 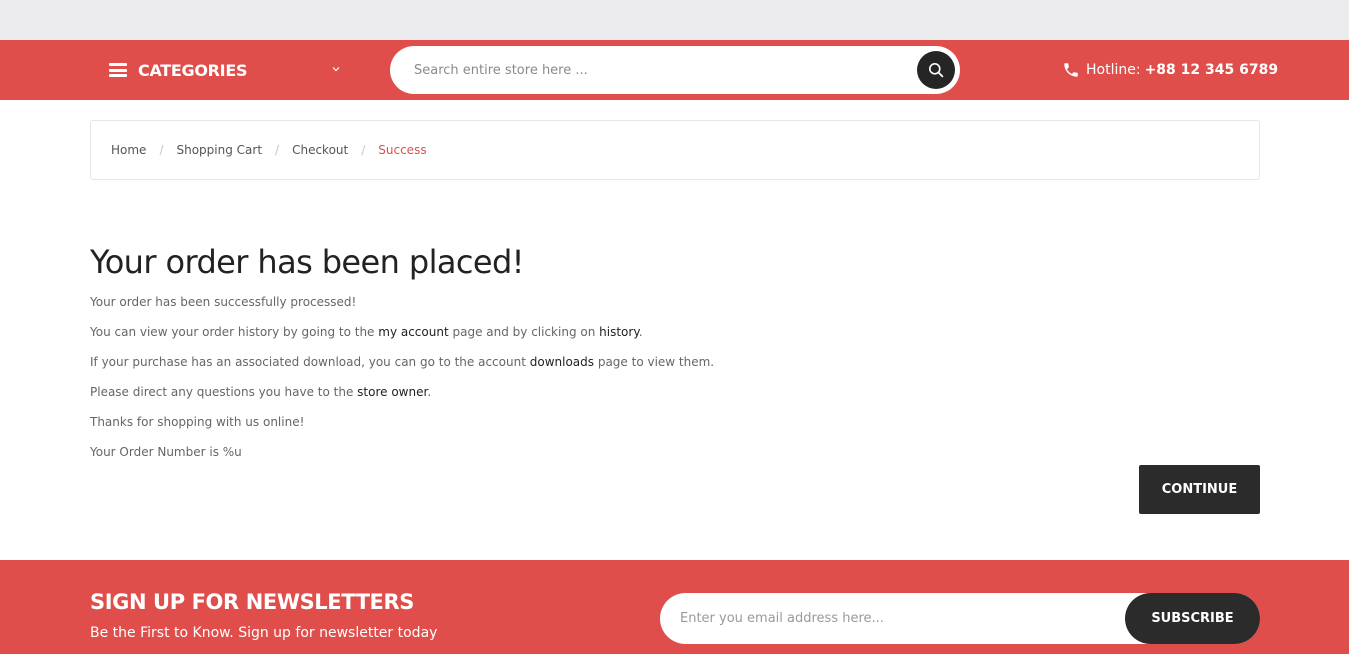 What do you see at coordinates (128, 150) in the screenshot?
I see `breadcrumb-home: Home` at bounding box center [128, 150].